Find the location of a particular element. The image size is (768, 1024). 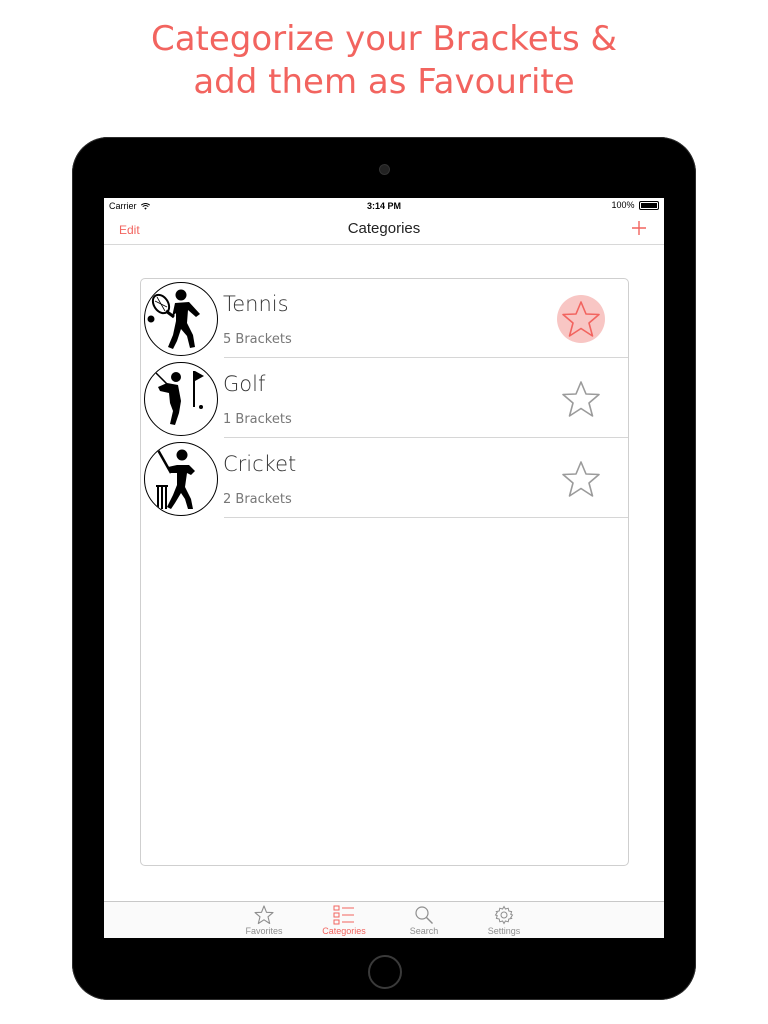

battery-percent: 100% is located at coordinates (623, 205).